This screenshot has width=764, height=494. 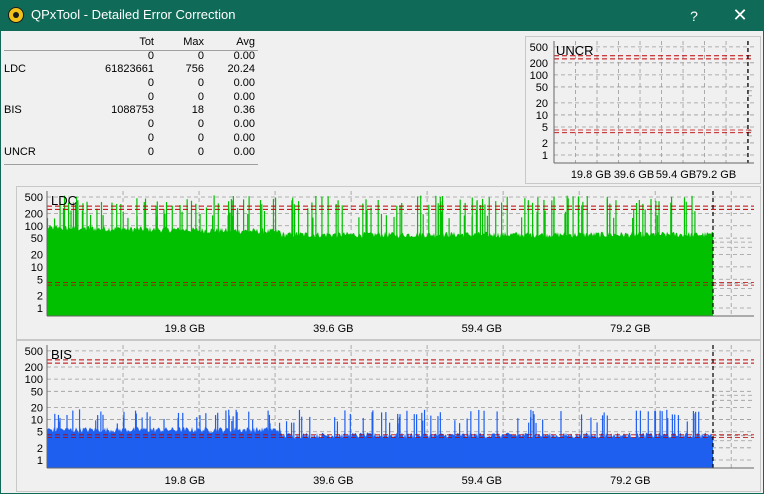 What do you see at coordinates (193, 42) in the screenshot?
I see `header-max: Max` at bounding box center [193, 42].